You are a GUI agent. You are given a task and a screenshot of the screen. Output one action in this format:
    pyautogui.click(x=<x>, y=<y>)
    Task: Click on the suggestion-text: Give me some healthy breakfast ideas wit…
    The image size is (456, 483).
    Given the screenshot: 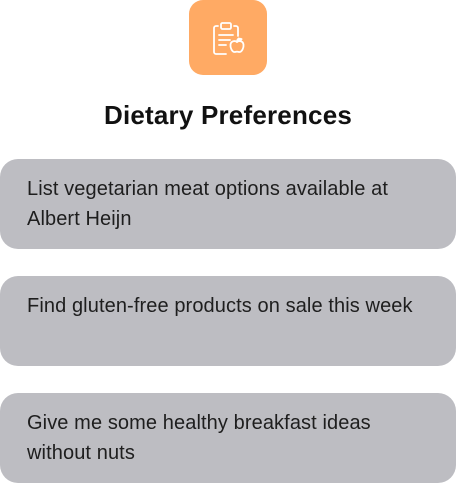 What is the action you would take?
    pyautogui.click(x=199, y=438)
    